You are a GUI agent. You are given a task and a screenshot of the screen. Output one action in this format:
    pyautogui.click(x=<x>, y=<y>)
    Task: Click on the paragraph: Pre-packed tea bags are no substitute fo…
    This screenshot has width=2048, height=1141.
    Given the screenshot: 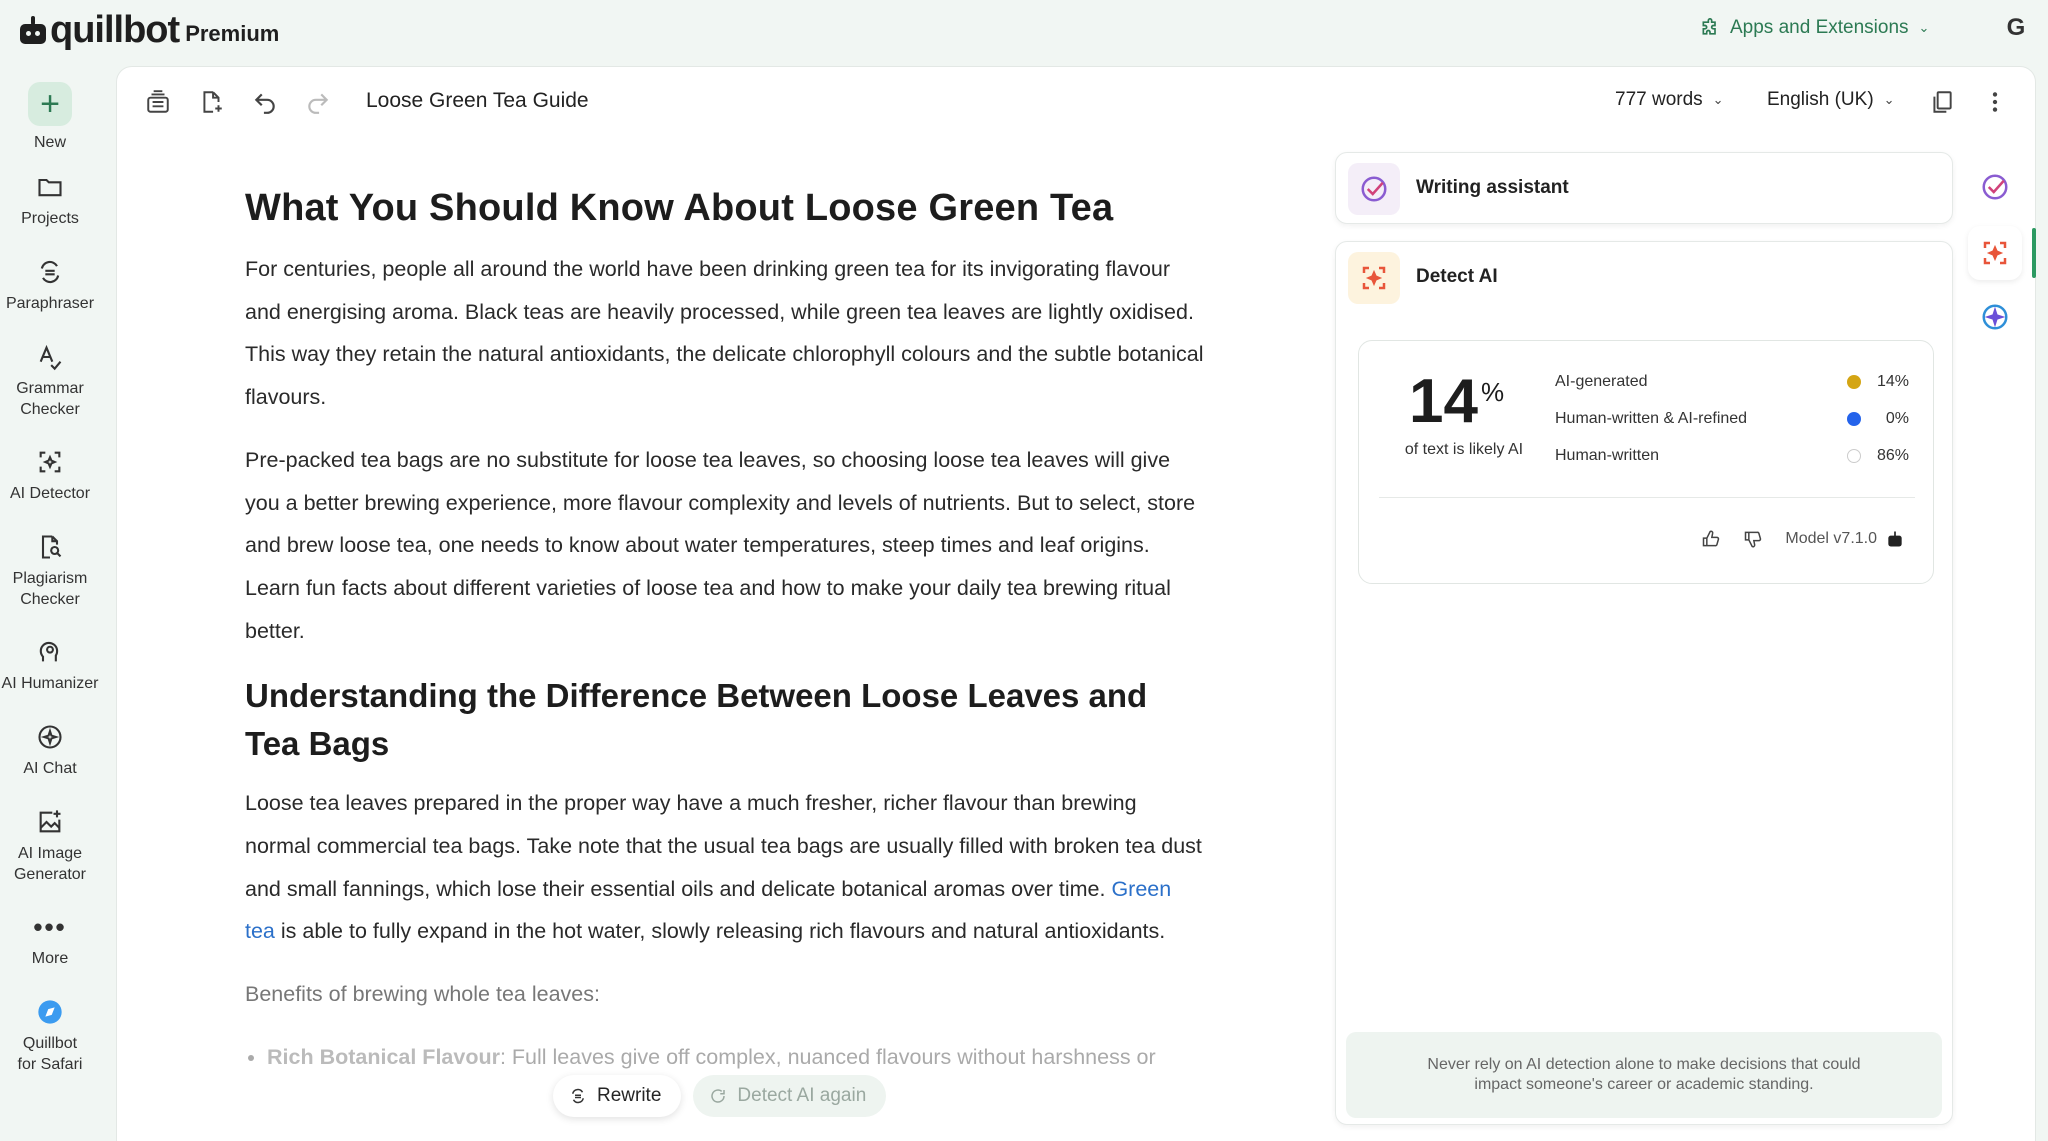 What is the action you would take?
    pyautogui.click(x=720, y=545)
    